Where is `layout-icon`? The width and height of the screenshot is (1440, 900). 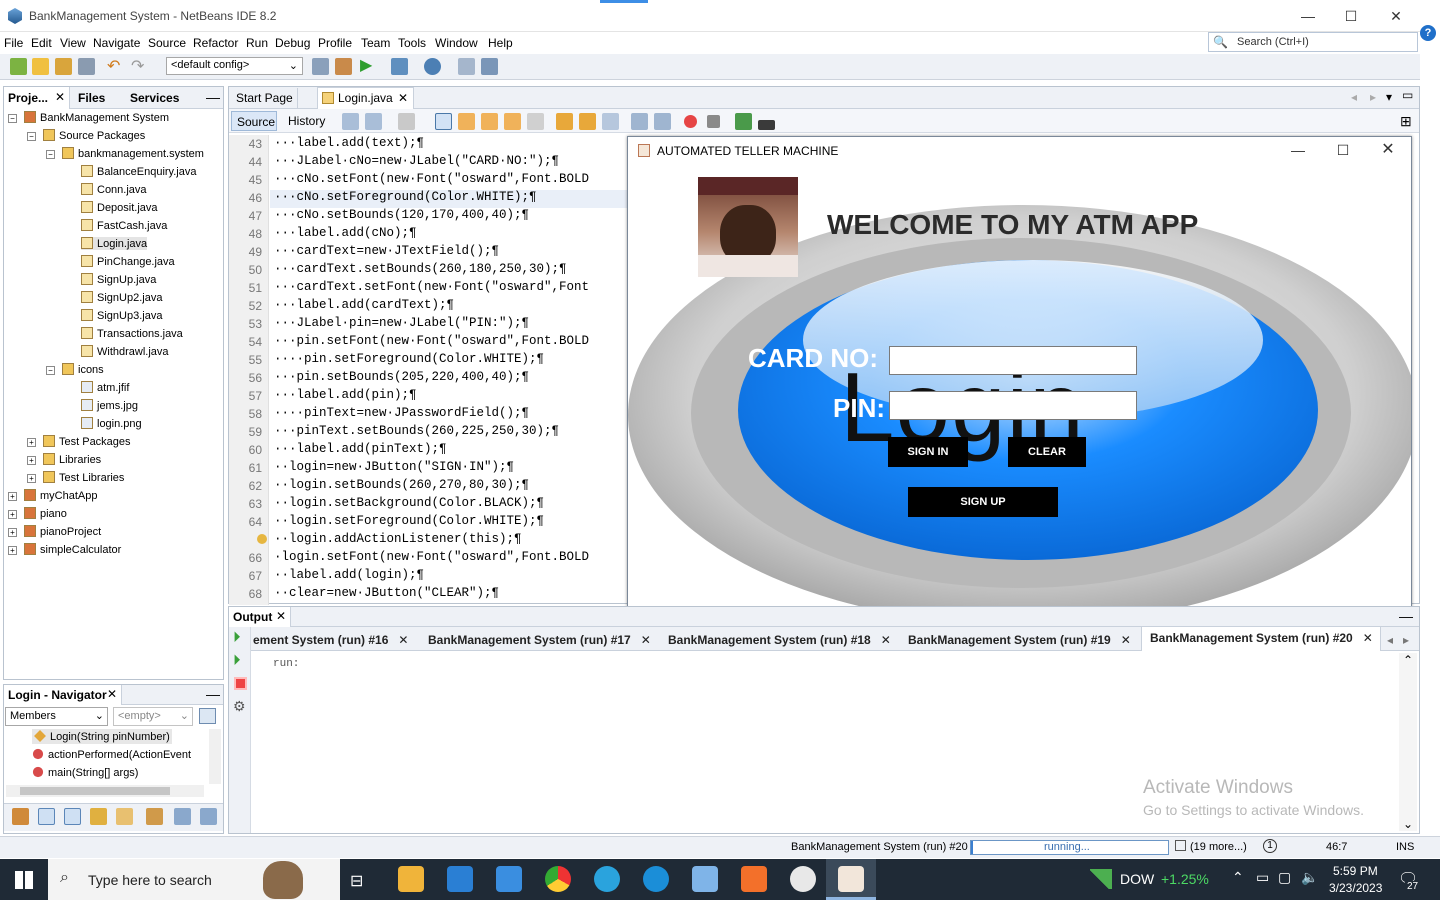
layout-icon is located at coordinates (207, 716).